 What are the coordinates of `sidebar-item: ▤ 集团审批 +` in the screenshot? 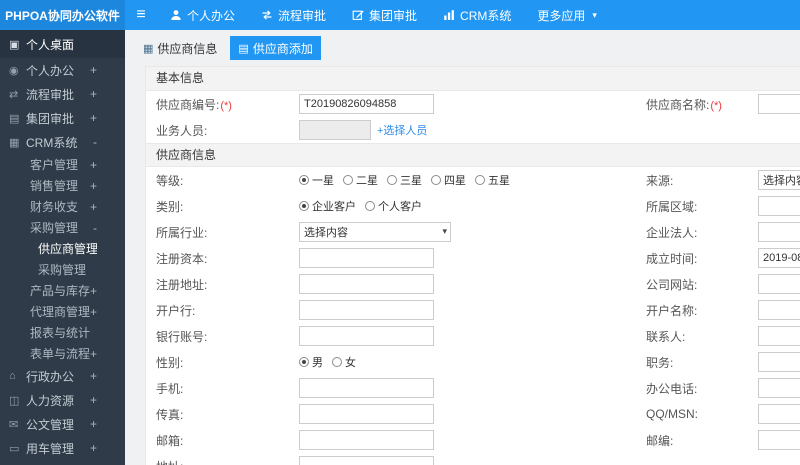 It's located at (62, 118).